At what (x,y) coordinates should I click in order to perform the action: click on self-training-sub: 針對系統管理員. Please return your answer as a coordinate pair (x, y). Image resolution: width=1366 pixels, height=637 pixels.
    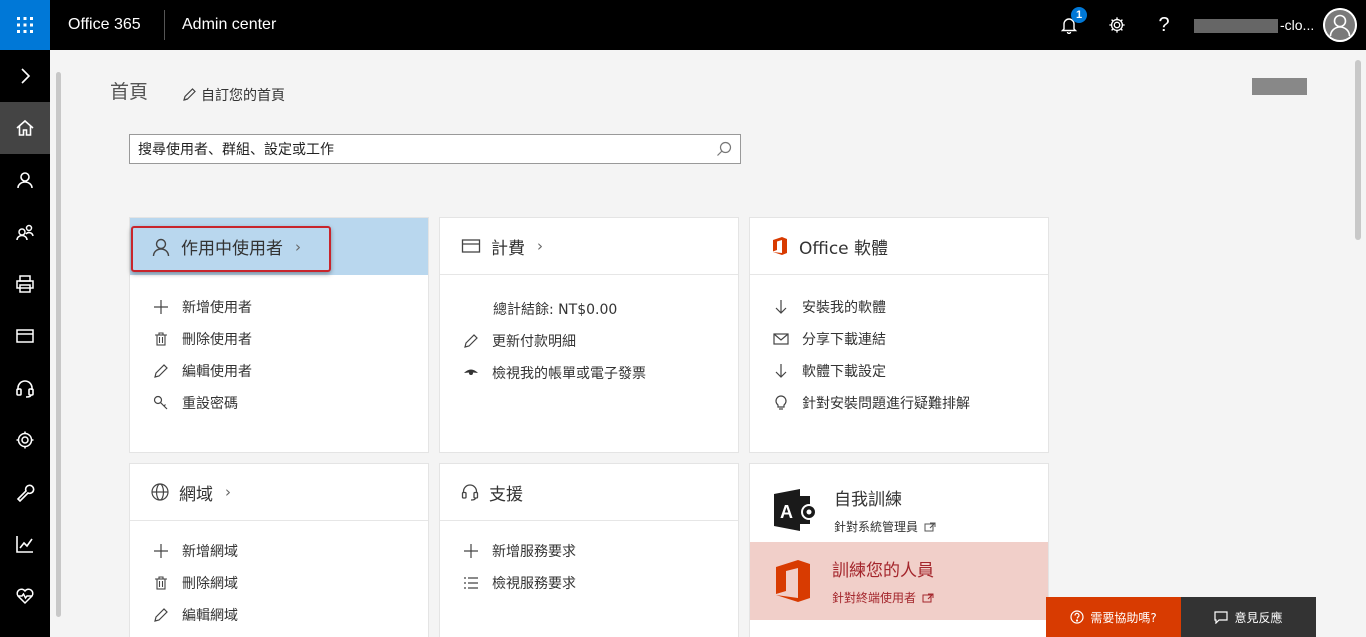
    Looking at the image, I should click on (885, 526).